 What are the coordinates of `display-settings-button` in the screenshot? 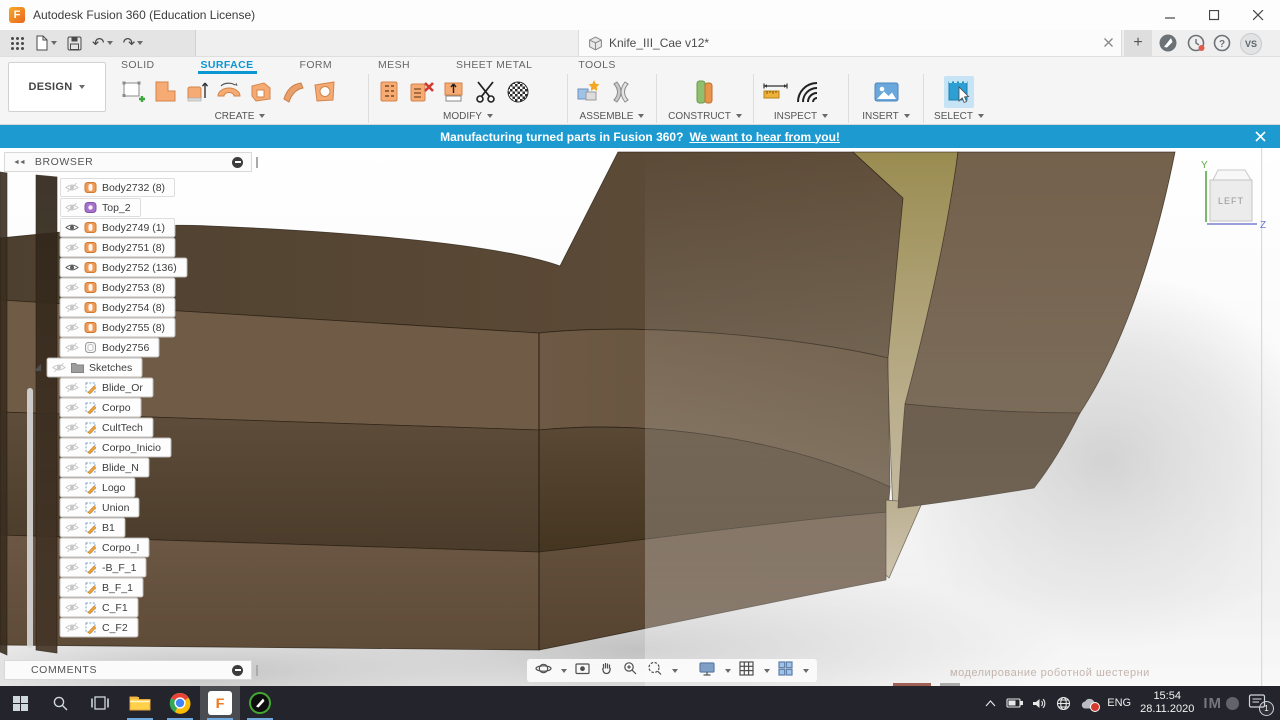 It's located at (707, 671).